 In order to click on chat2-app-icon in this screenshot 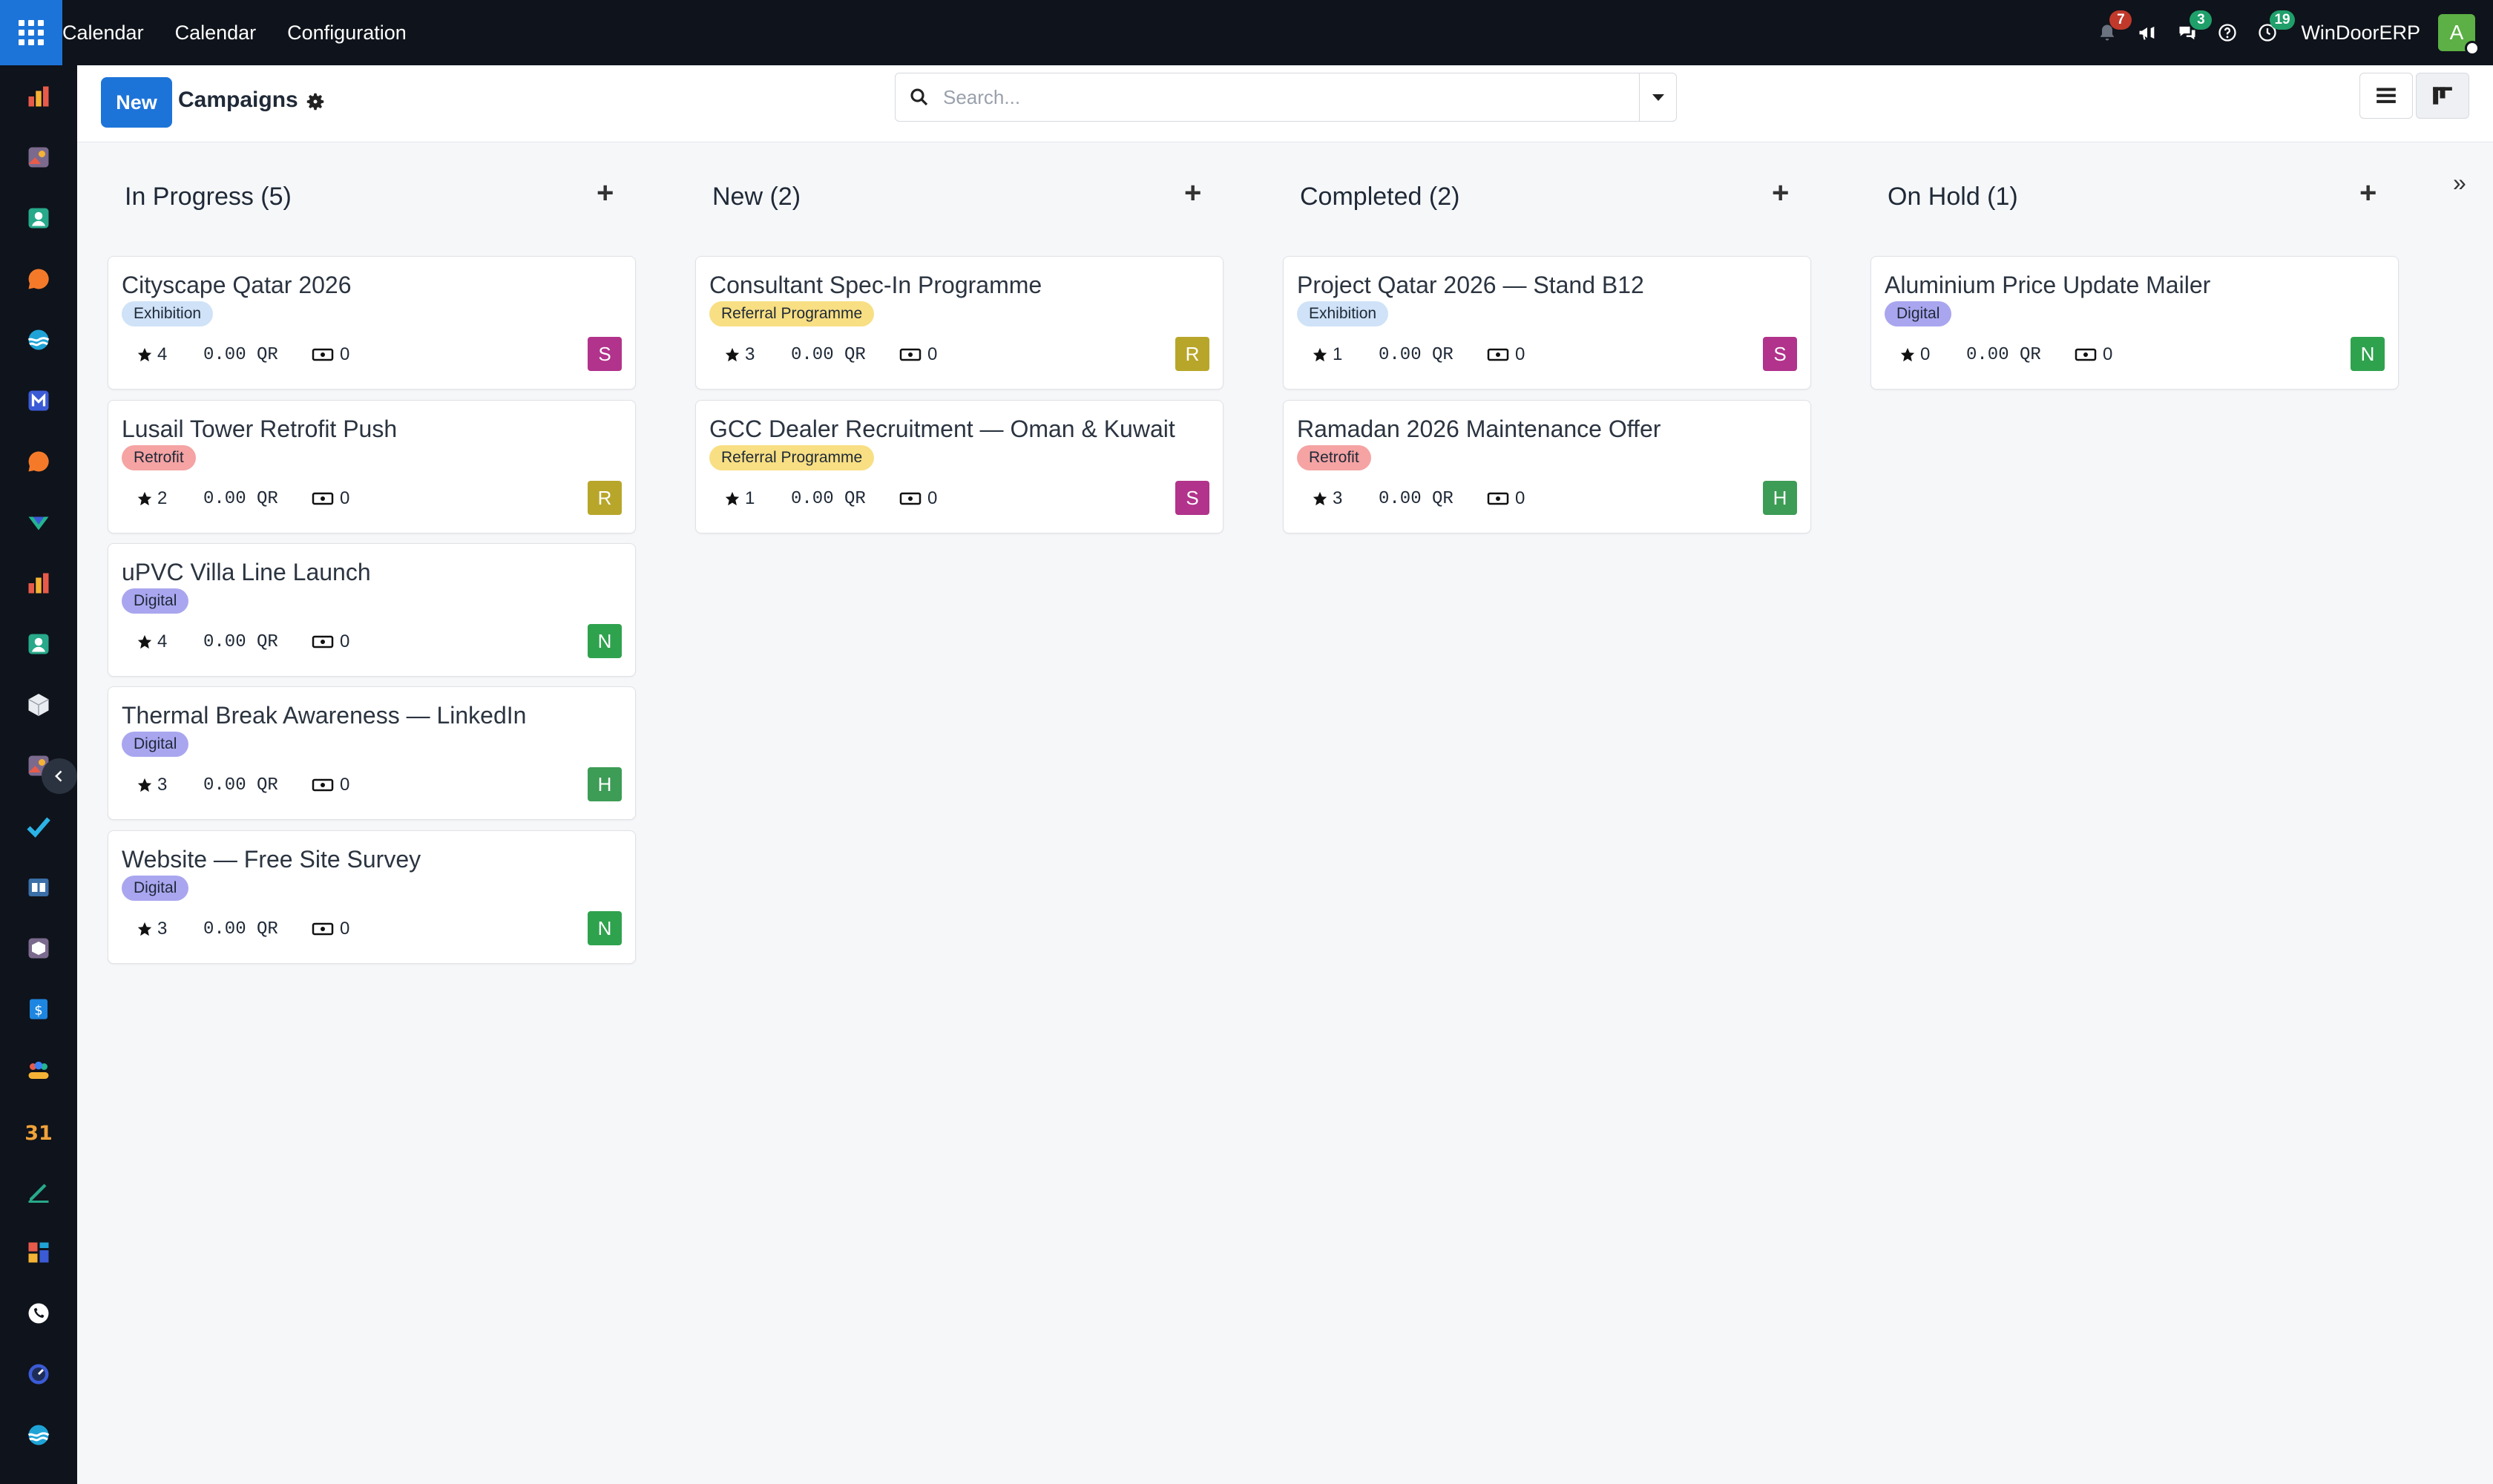, I will do `click(38, 461)`.